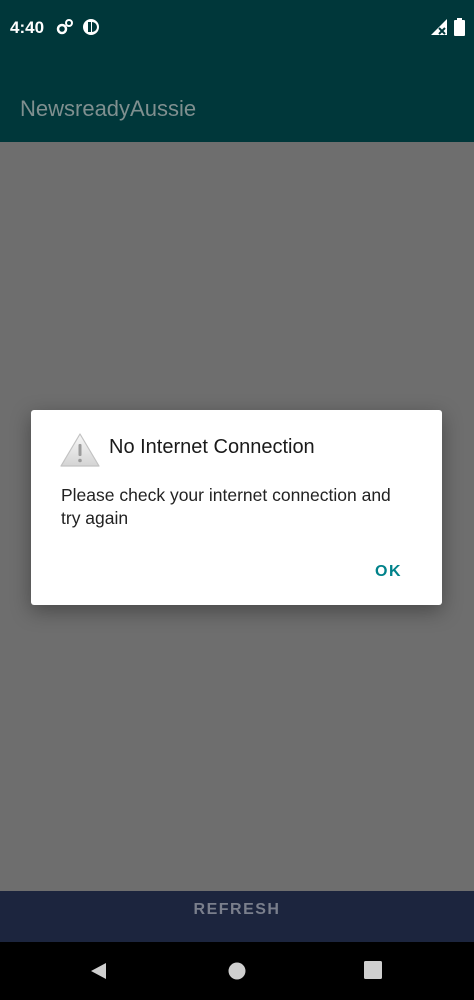 The width and height of the screenshot is (474, 1000). What do you see at coordinates (27, 27) in the screenshot?
I see `status-time: 4:40` at bounding box center [27, 27].